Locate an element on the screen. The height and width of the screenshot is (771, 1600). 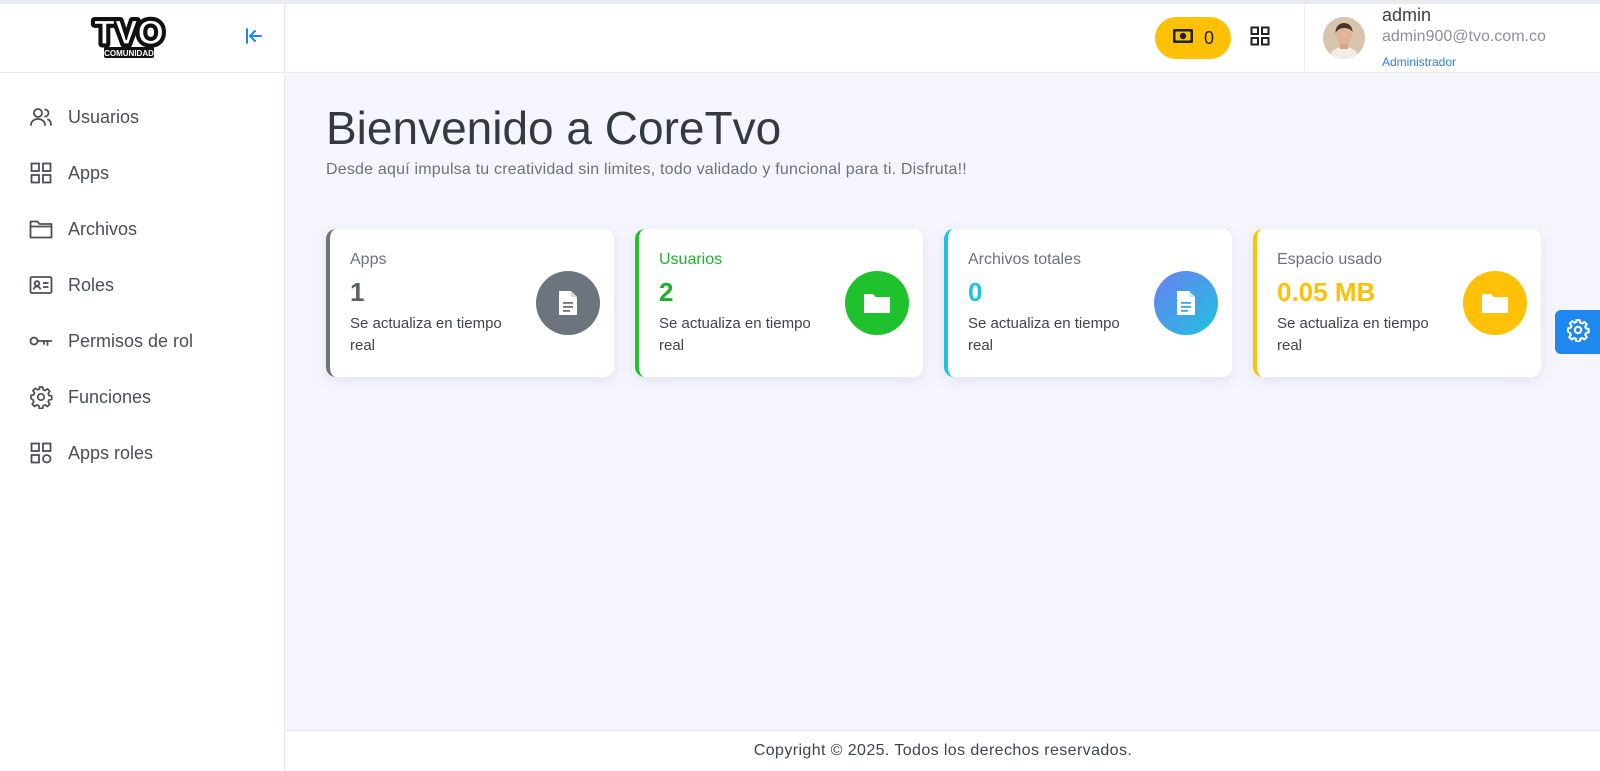
key-icon is located at coordinates (41, 341).